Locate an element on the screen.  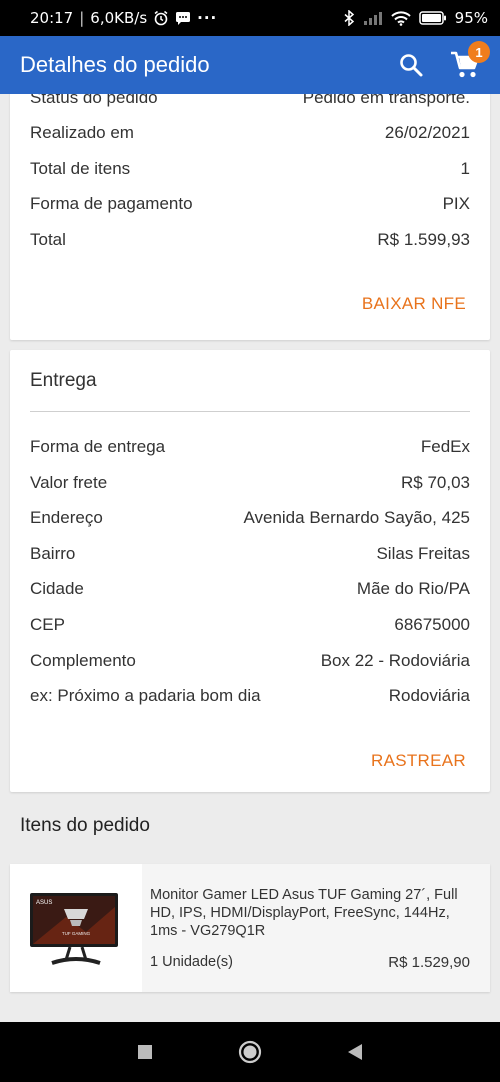
monitor-image: ASUS TUF GAMING is located at coordinates (74, 929).